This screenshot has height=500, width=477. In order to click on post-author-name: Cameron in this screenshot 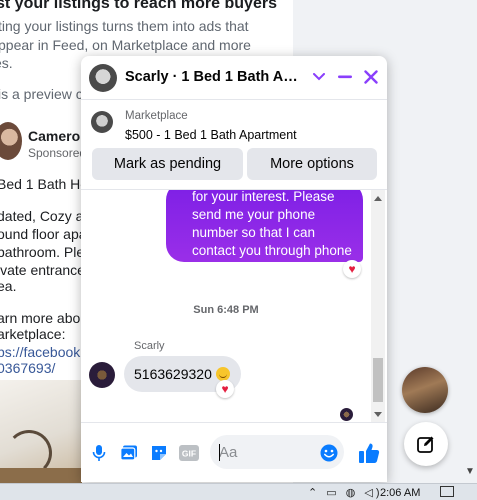, I will do `click(58, 136)`.